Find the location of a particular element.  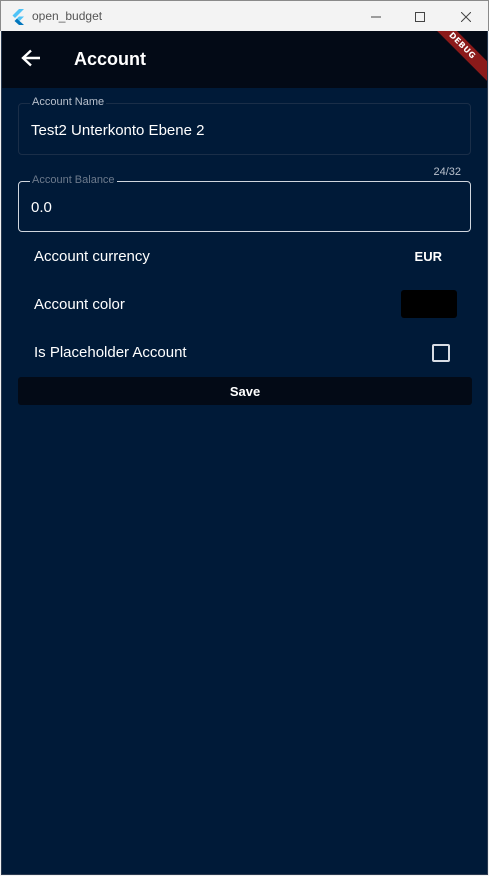

placeholder-row: Is Placeholder Account is located at coordinates (244, 353).